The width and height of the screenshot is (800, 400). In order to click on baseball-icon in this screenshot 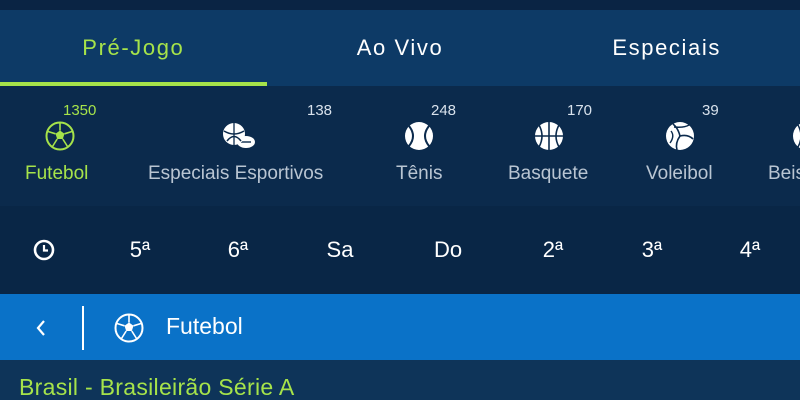, I will do `click(796, 136)`.